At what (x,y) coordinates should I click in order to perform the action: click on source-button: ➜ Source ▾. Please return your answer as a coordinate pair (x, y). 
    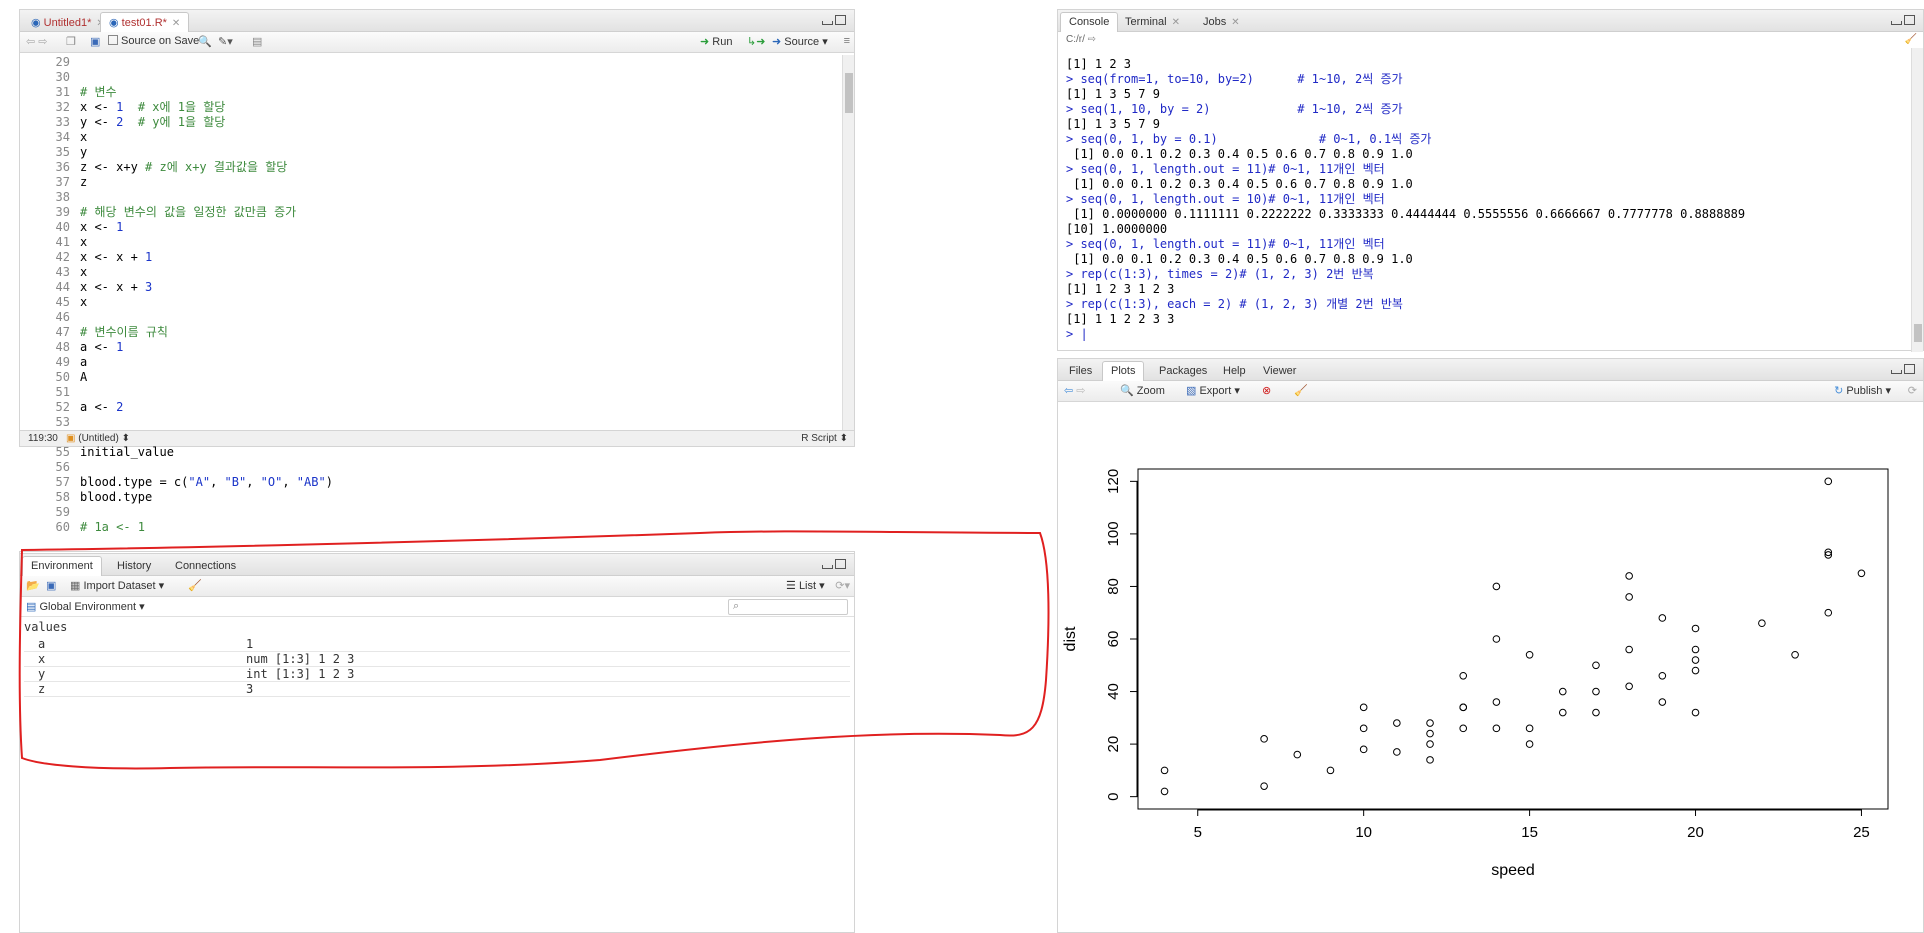
    Looking at the image, I should click on (800, 41).